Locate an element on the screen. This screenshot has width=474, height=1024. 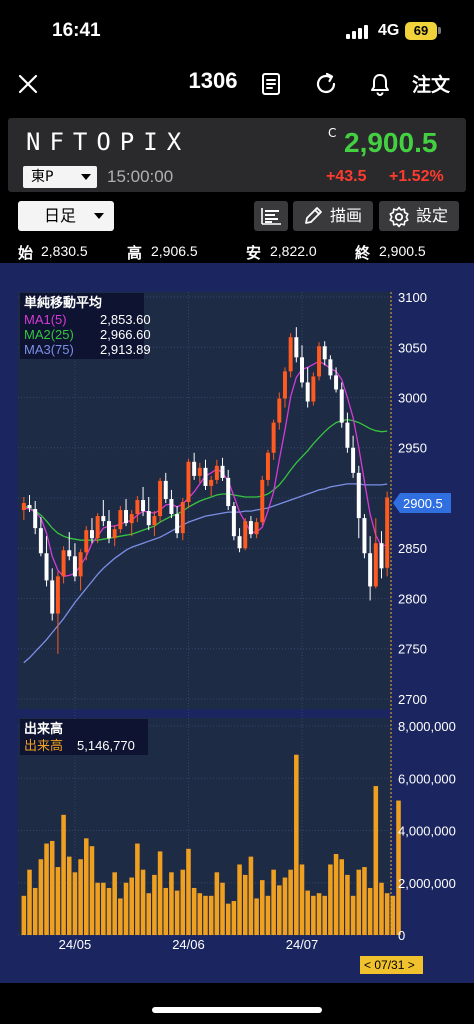
ma2-value: 2,966.60 is located at coordinates (125, 334).